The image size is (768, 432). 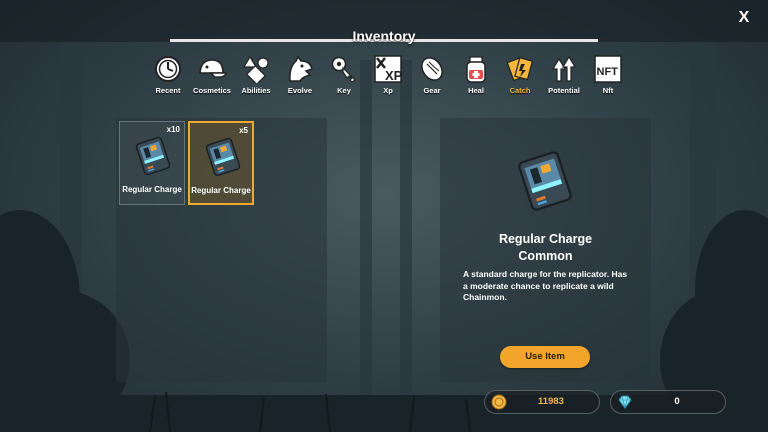 I want to click on coin-amount: 11983, so click(x=551, y=401).